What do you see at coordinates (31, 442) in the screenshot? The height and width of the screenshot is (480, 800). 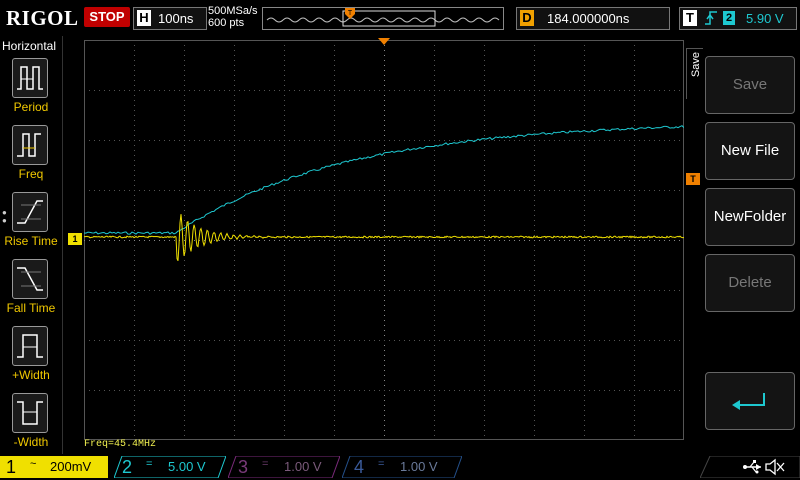 I see `measure-negative-width-label: -Width` at bounding box center [31, 442].